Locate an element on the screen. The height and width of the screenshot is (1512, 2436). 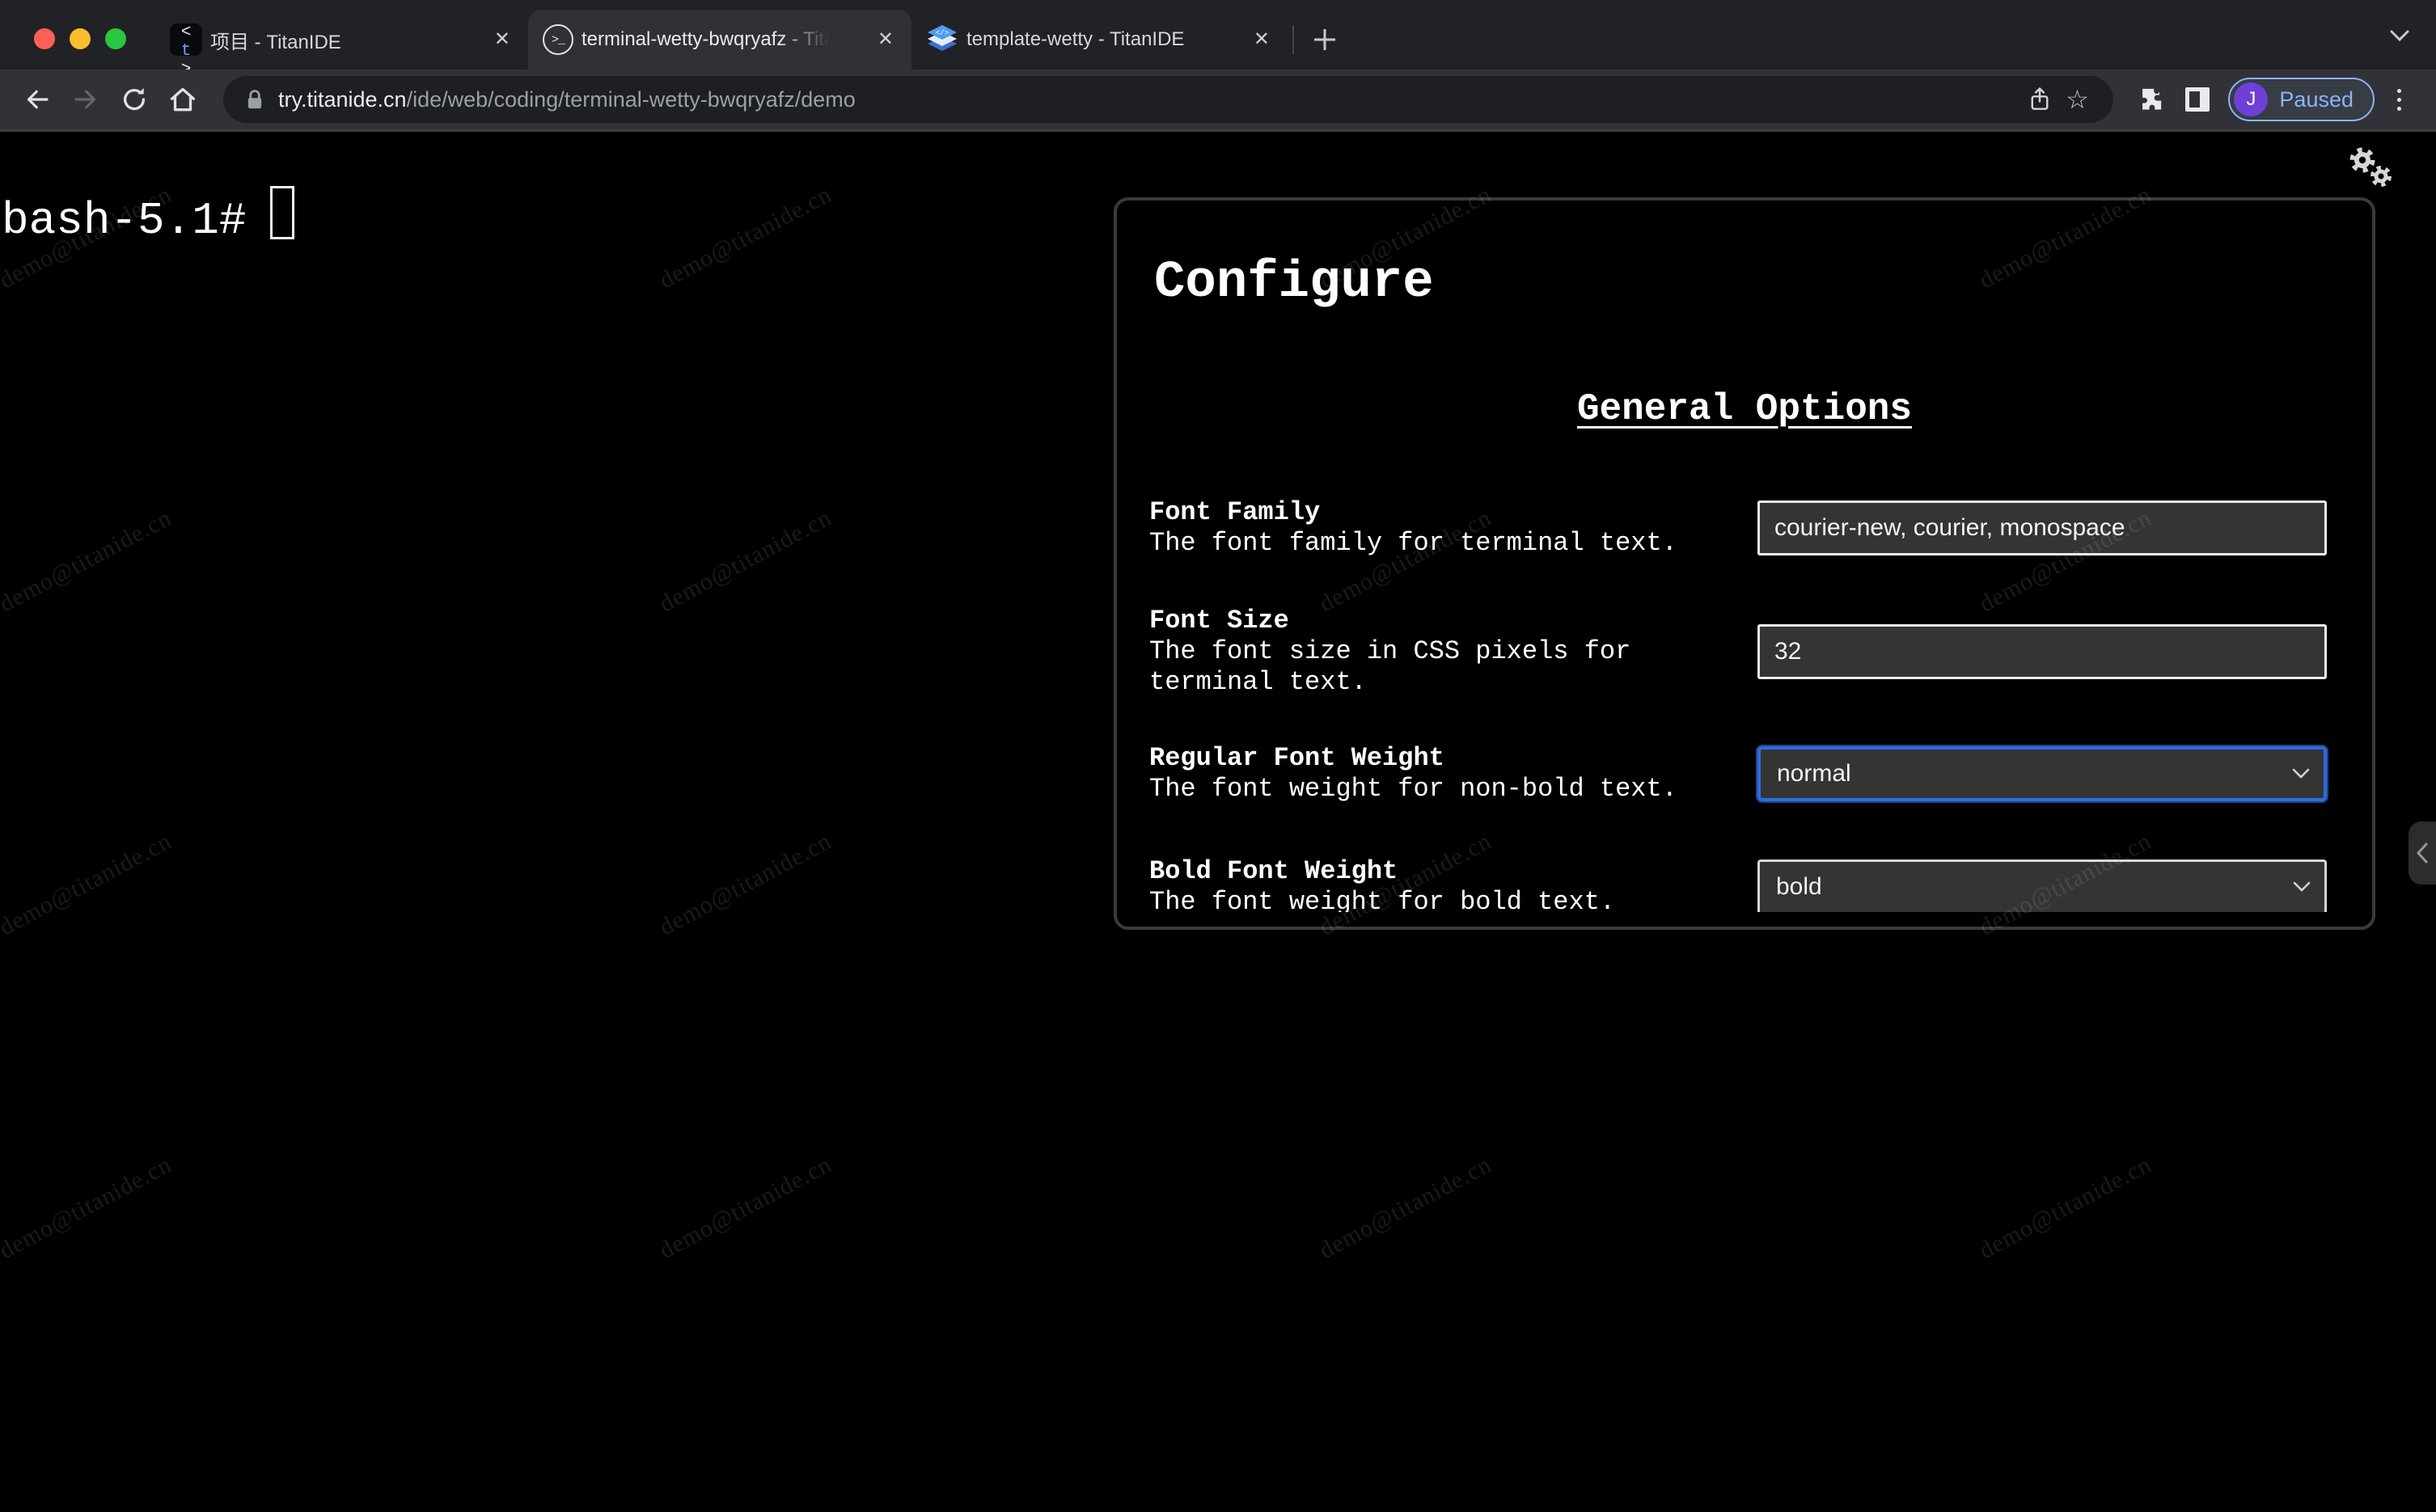
side-panel-button is located at coordinates (2197, 99).